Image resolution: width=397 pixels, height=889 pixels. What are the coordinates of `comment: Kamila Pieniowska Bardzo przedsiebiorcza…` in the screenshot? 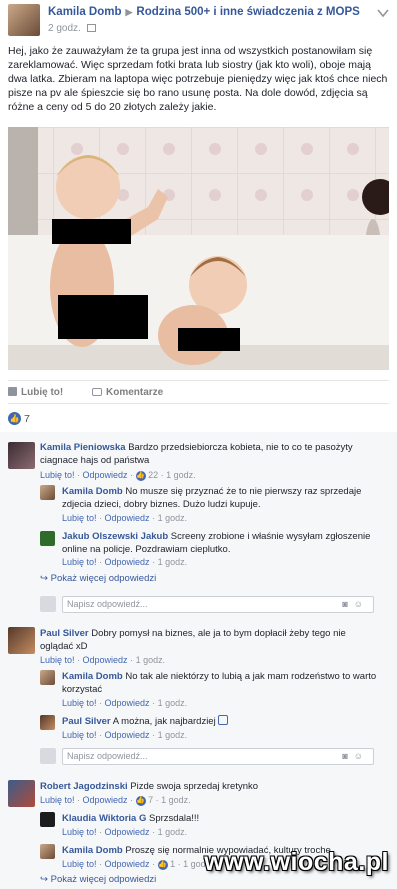 It's located at (210, 454).